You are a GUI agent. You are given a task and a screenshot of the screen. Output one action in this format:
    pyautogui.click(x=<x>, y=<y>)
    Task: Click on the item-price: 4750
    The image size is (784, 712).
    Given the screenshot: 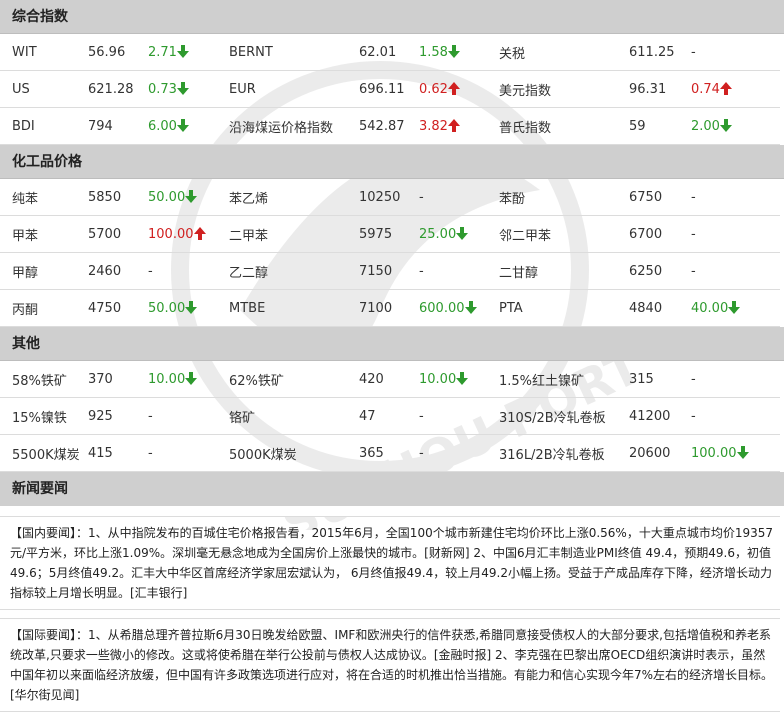 What is the action you would take?
    pyautogui.click(x=118, y=308)
    